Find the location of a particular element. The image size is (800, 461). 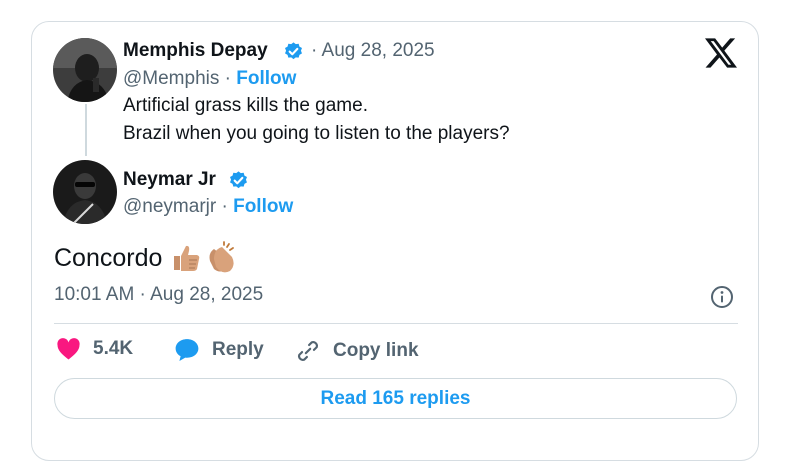

avatar-memphis is located at coordinates (85, 70).